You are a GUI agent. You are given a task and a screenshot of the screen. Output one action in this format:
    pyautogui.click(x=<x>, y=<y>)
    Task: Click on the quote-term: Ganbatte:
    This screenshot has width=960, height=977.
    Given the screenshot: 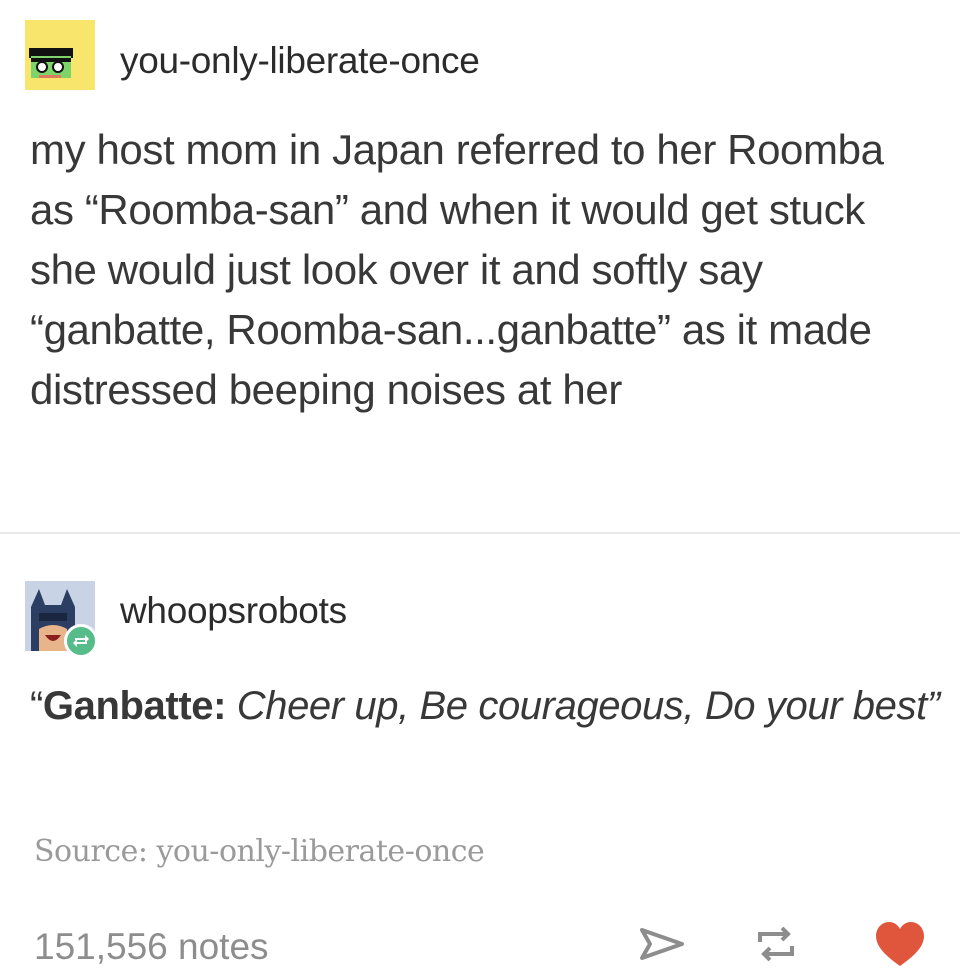 What is the action you would take?
    pyautogui.click(x=134, y=706)
    